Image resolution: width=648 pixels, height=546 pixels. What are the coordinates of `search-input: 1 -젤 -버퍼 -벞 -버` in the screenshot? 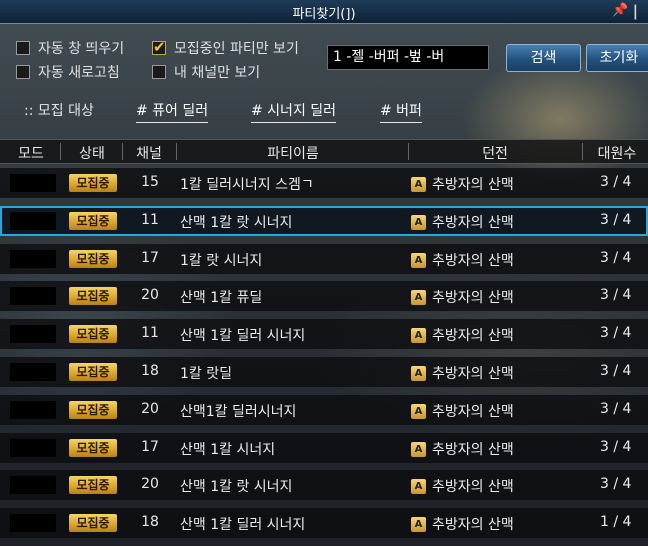 It's located at (408, 57).